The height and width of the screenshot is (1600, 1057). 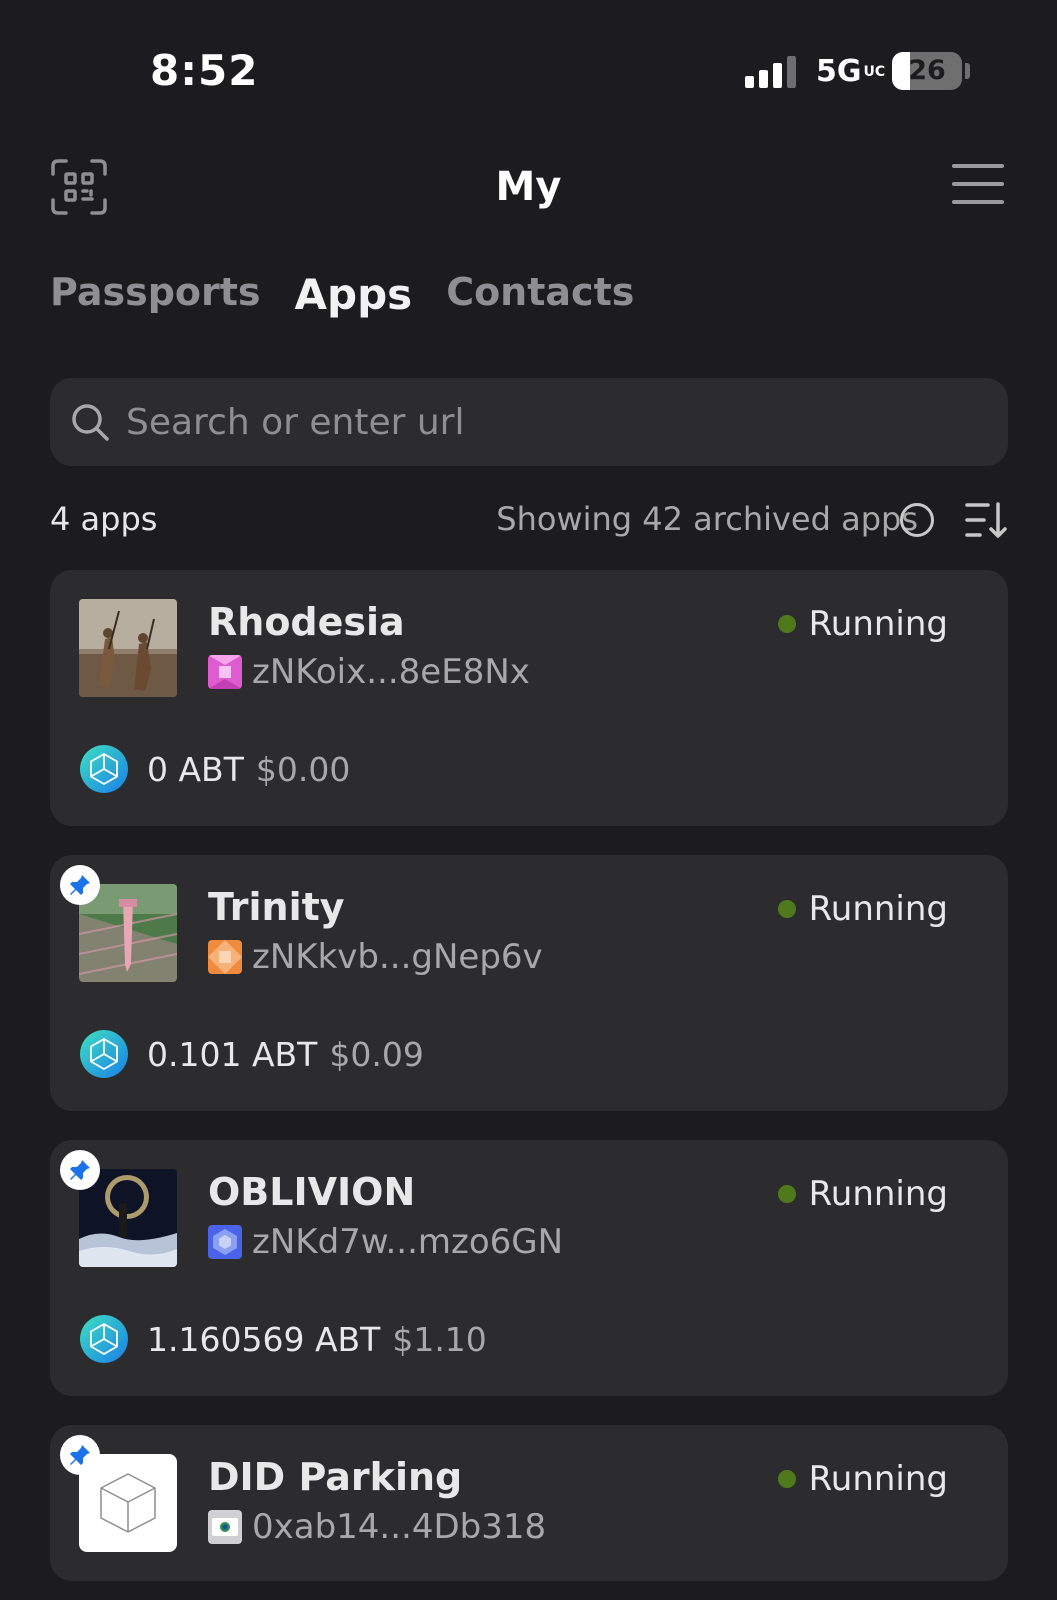 What do you see at coordinates (204, 70) in the screenshot?
I see `status-time: 8:52` at bounding box center [204, 70].